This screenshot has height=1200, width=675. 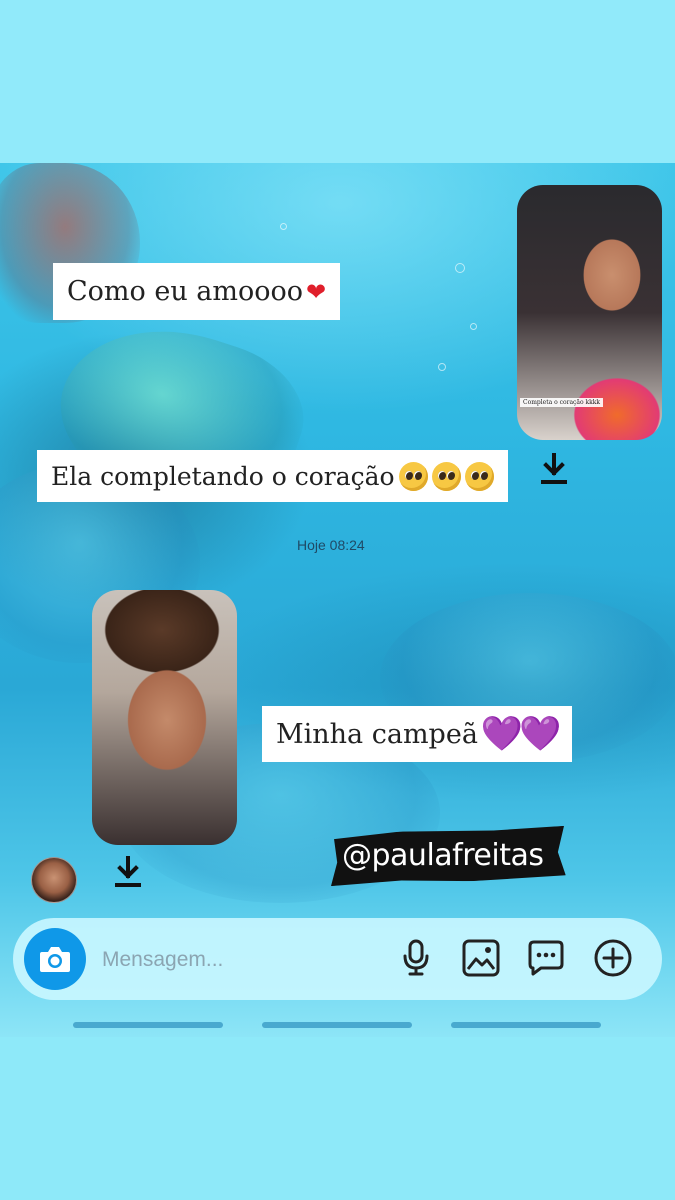 I want to click on gallery-icon, so click(x=481, y=958).